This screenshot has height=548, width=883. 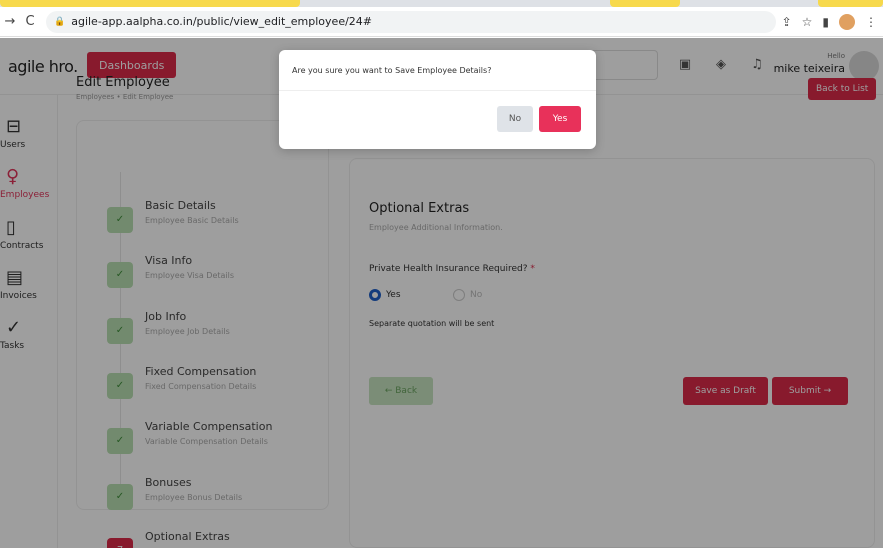 I want to click on no-button: No, so click(x=515, y=119).